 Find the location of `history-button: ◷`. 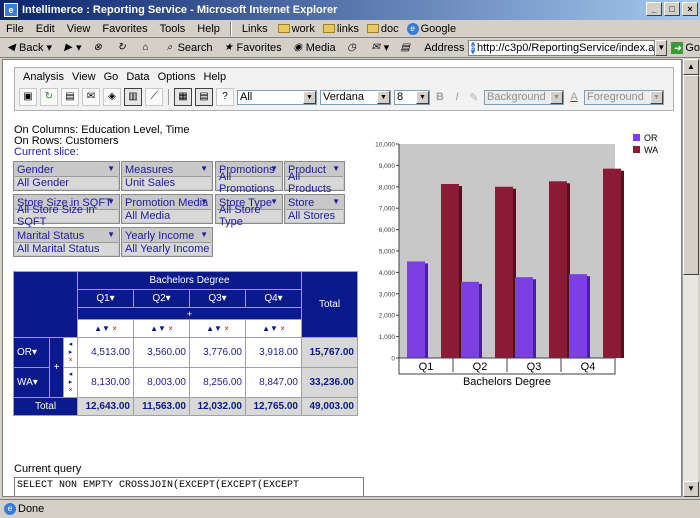

history-button: ◷ is located at coordinates (353, 48).